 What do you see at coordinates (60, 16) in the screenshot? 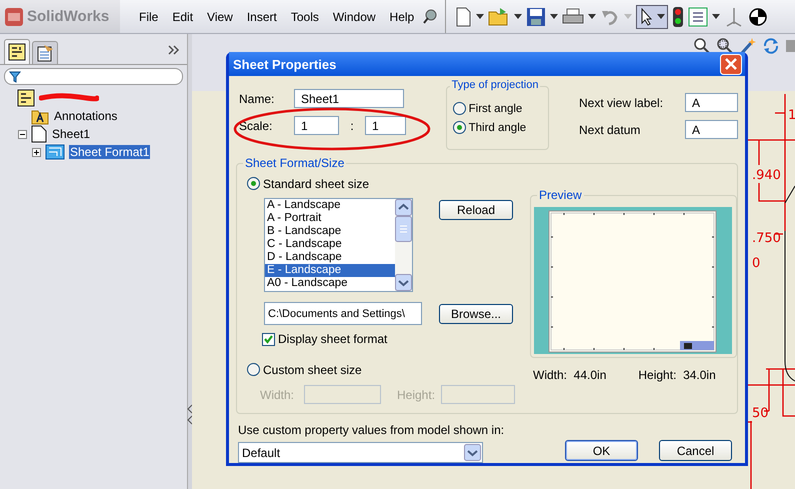
I see `app-logo: SolidWorks` at bounding box center [60, 16].